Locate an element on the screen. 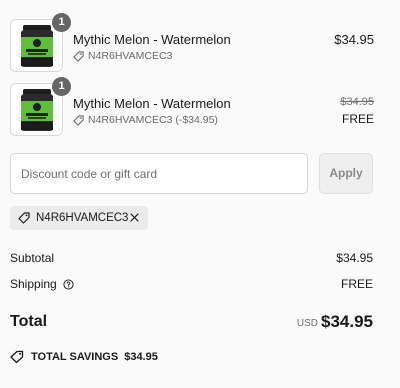 The height and width of the screenshot is (388, 400). info-icon is located at coordinates (68, 284).